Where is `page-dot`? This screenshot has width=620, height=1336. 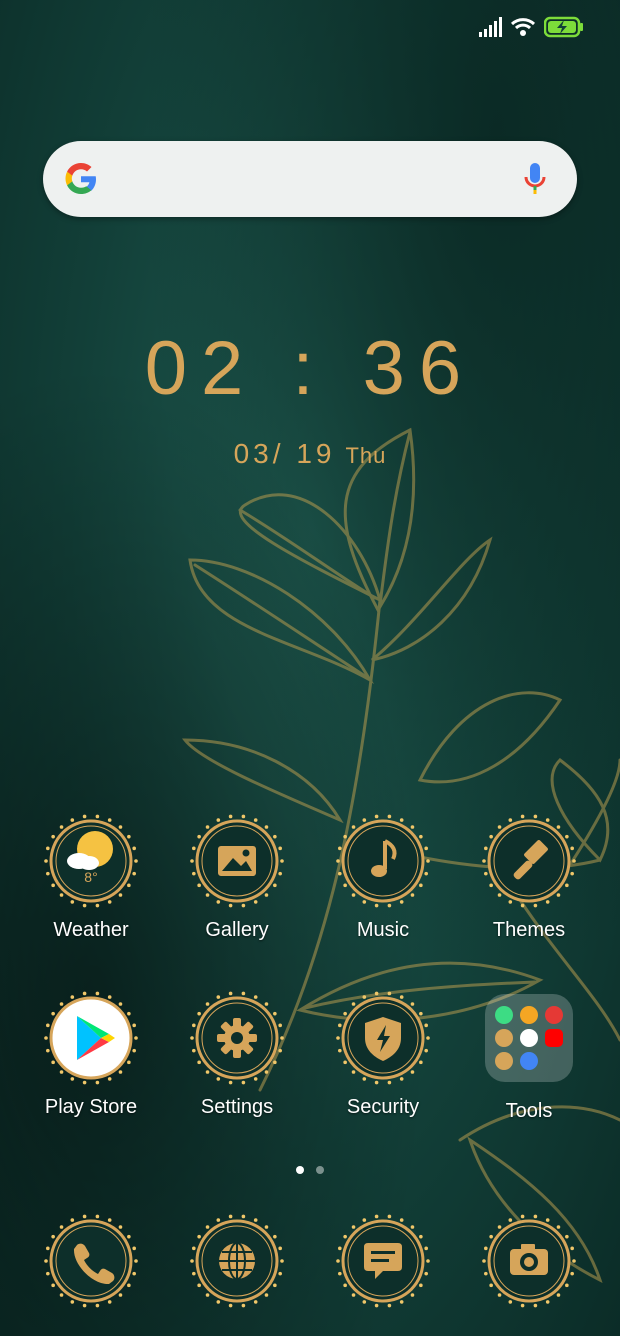
page-dot is located at coordinates (320, 1170).